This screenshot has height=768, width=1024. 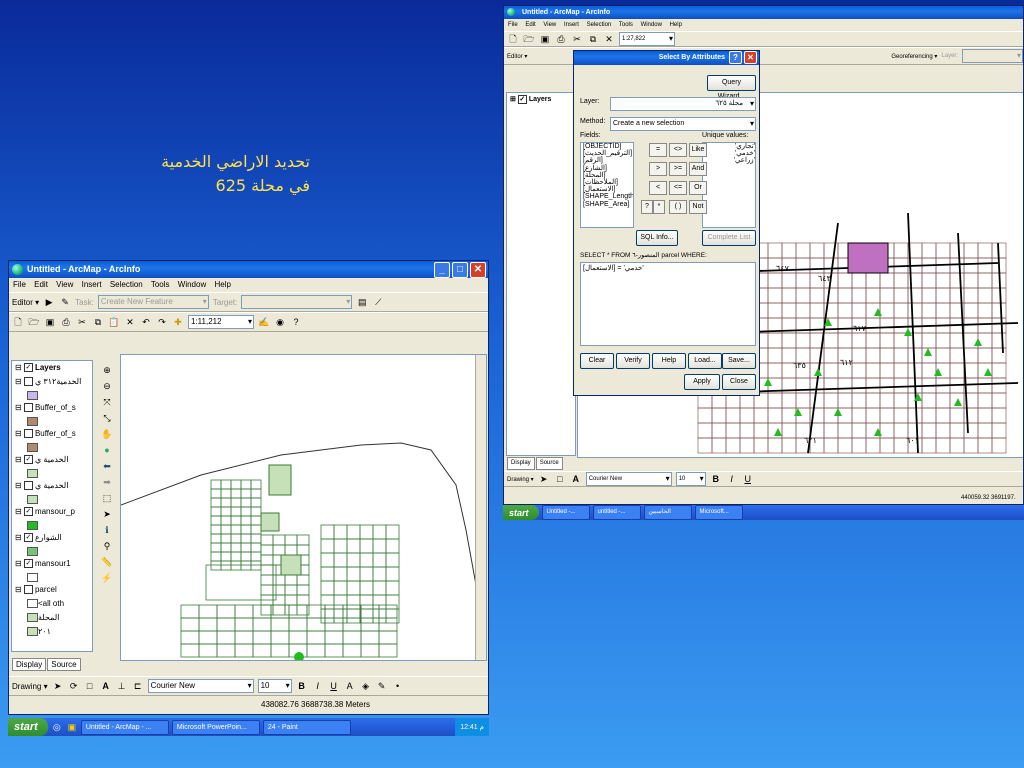 I want to click on line-color-icon: ✎, so click(x=382, y=686).